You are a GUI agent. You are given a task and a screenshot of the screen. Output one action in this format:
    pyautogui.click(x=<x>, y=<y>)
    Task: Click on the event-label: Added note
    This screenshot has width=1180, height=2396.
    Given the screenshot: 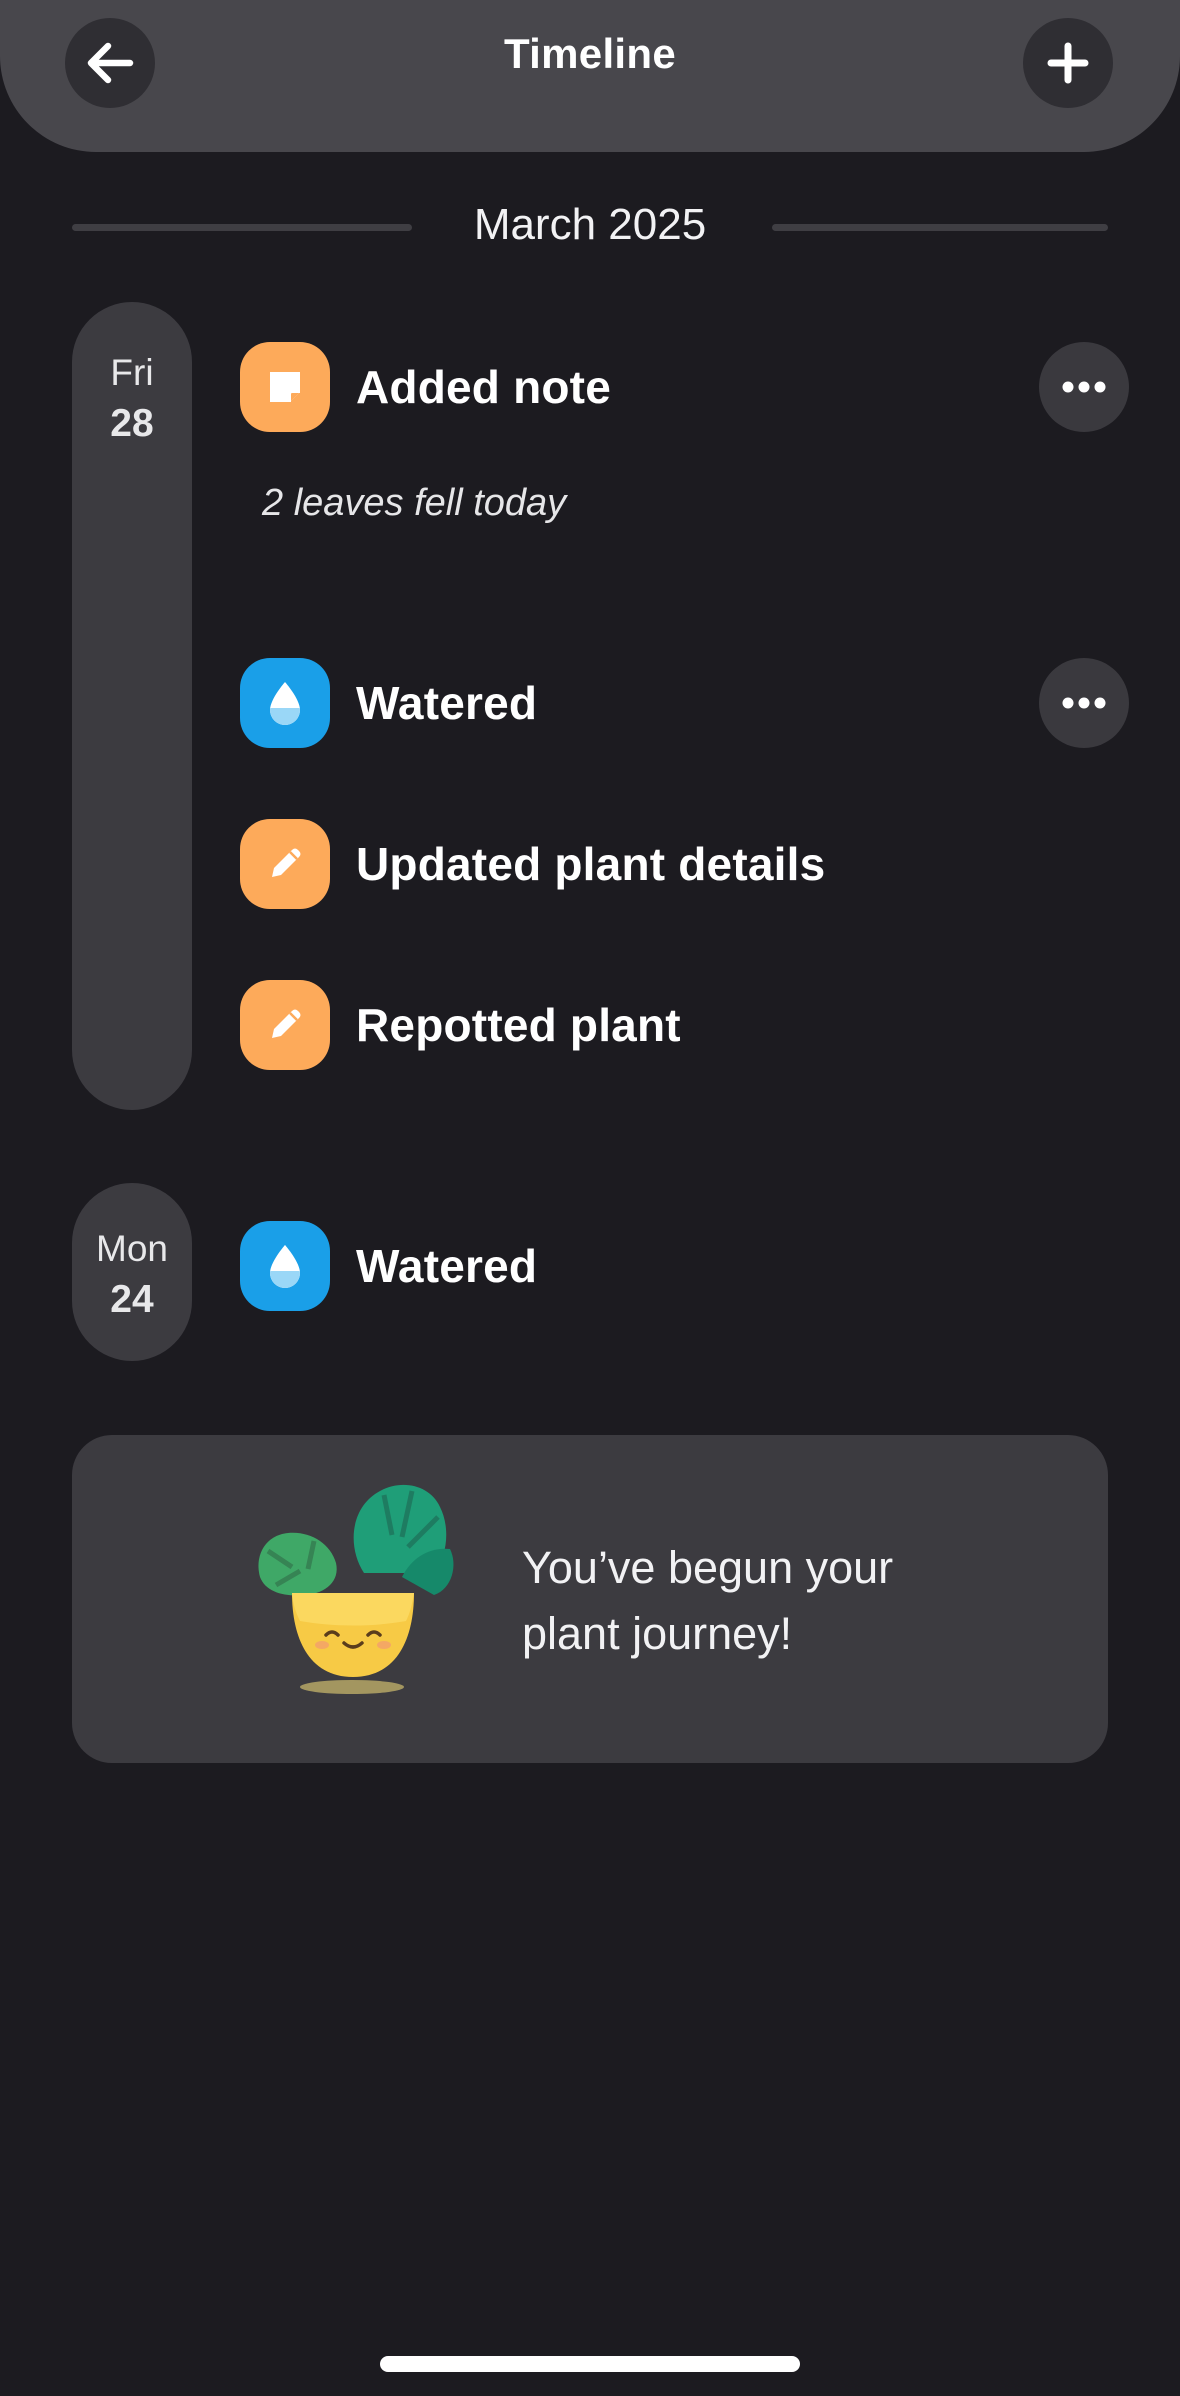 What is the action you would take?
    pyautogui.click(x=483, y=387)
    